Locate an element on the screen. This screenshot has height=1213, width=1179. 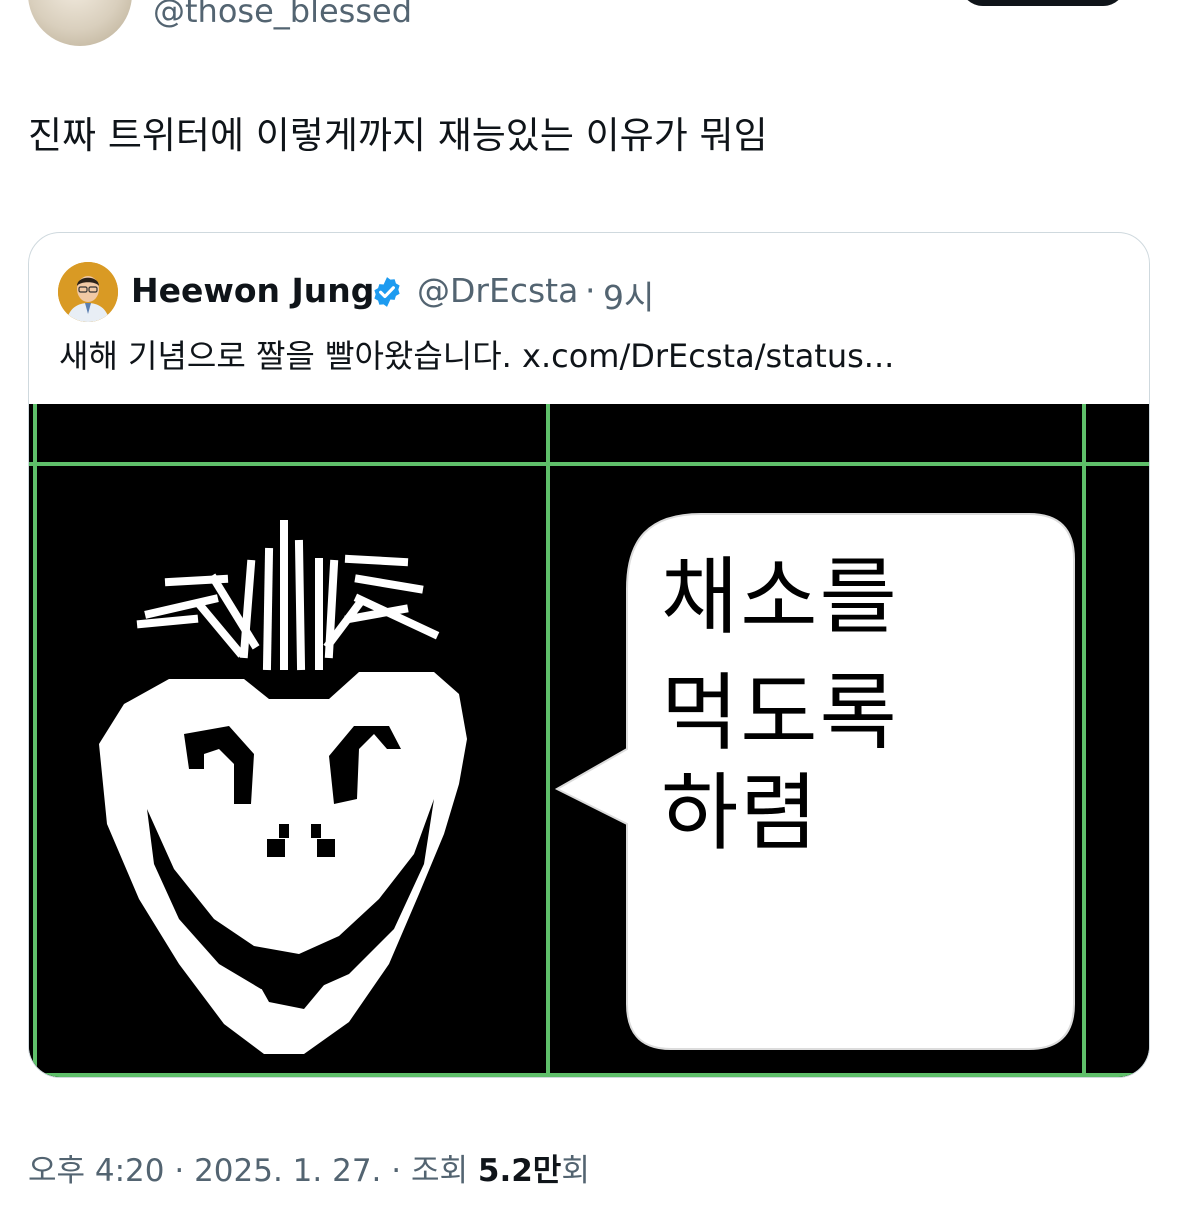
person-avatar-icon is located at coordinates (88, 292).